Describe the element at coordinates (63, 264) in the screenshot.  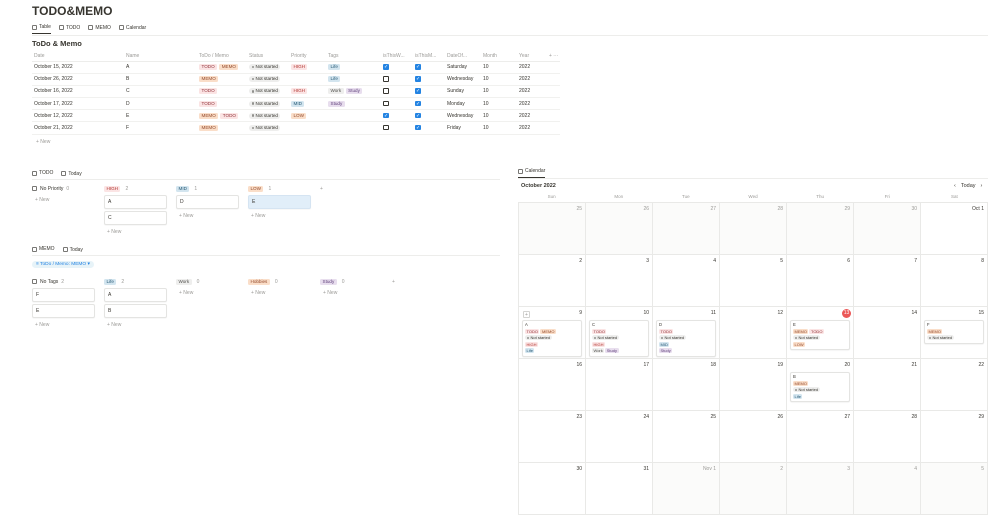
I see `filter-pill: ≡ ToDo / Memo: MEMO ▾` at that location.